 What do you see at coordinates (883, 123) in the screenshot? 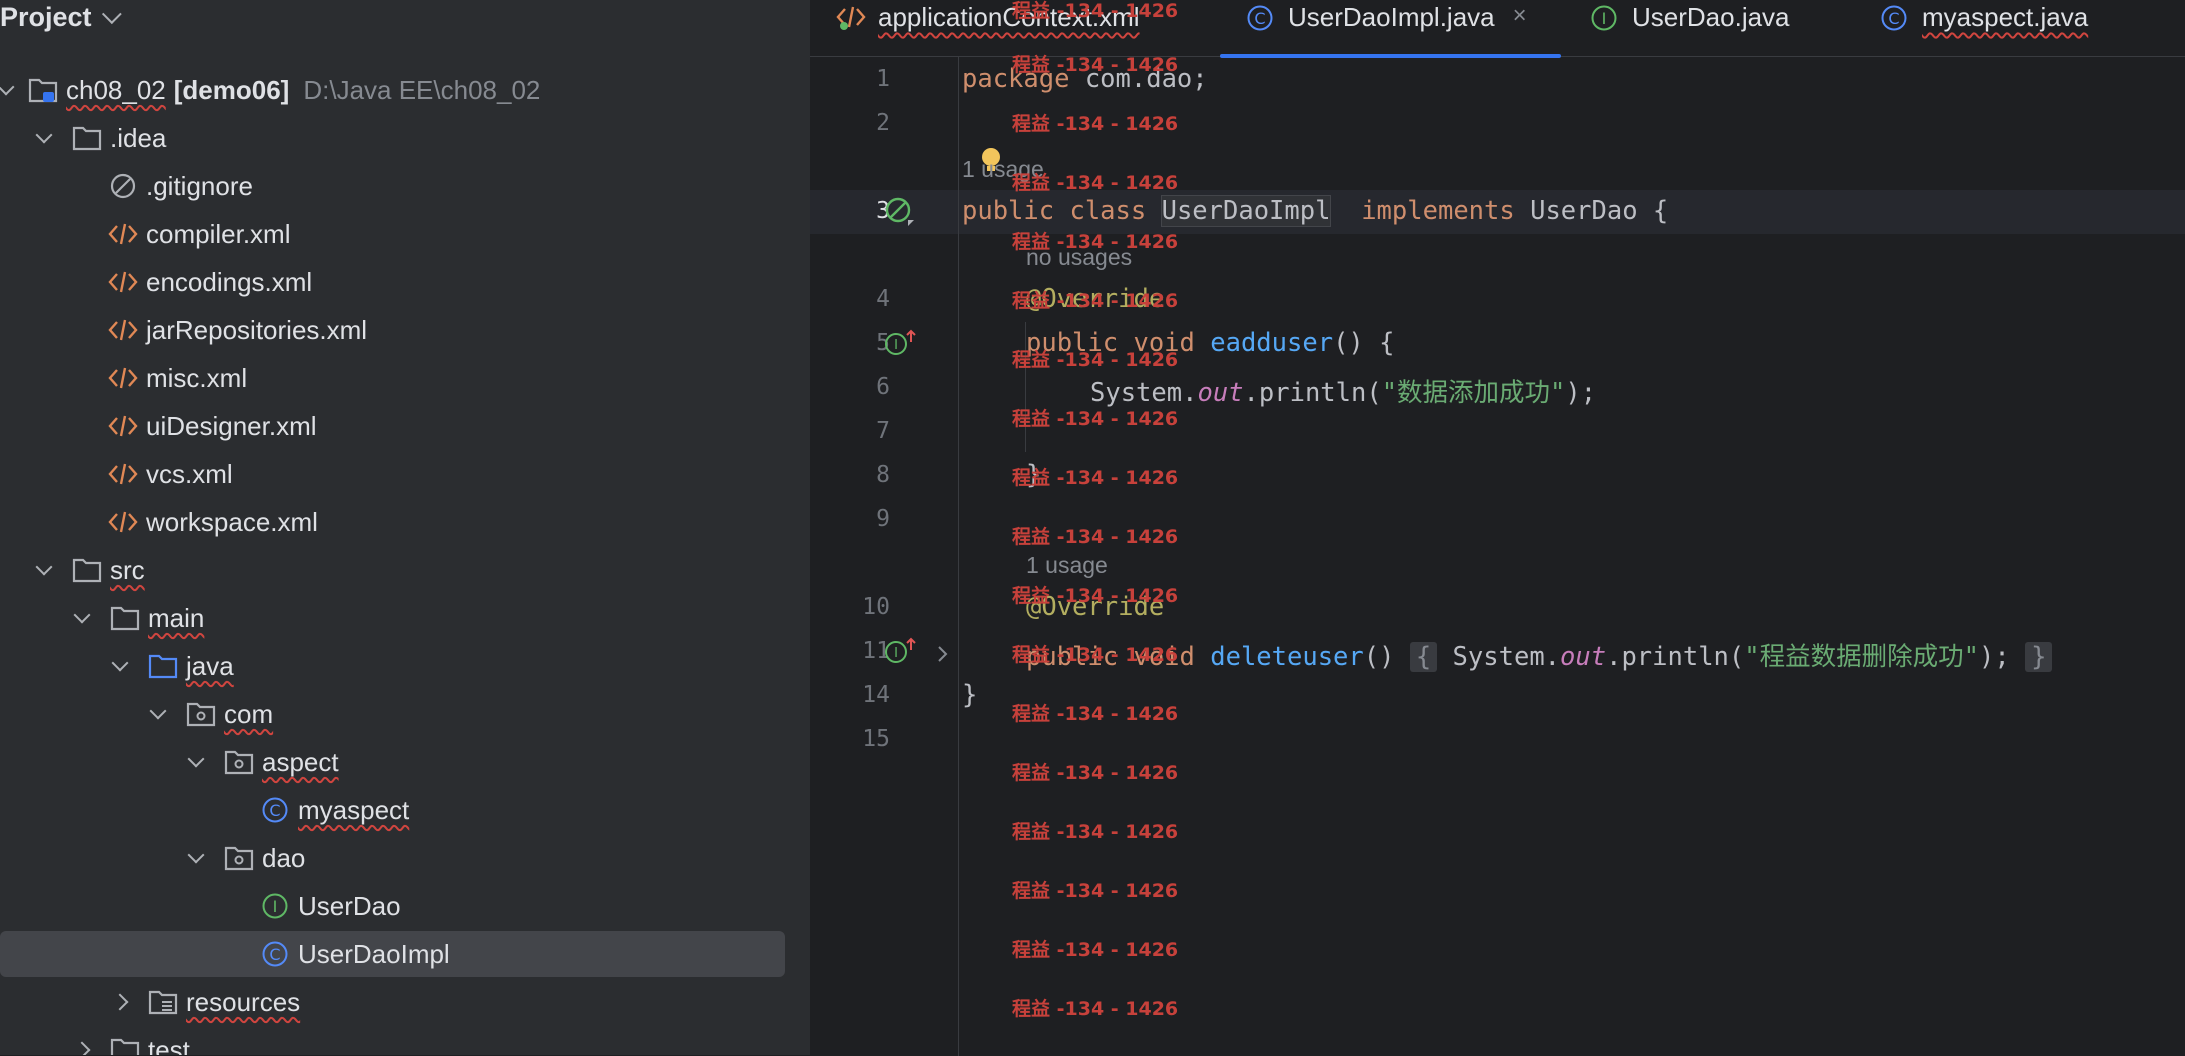
I see `line-number: 2` at bounding box center [883, 123].